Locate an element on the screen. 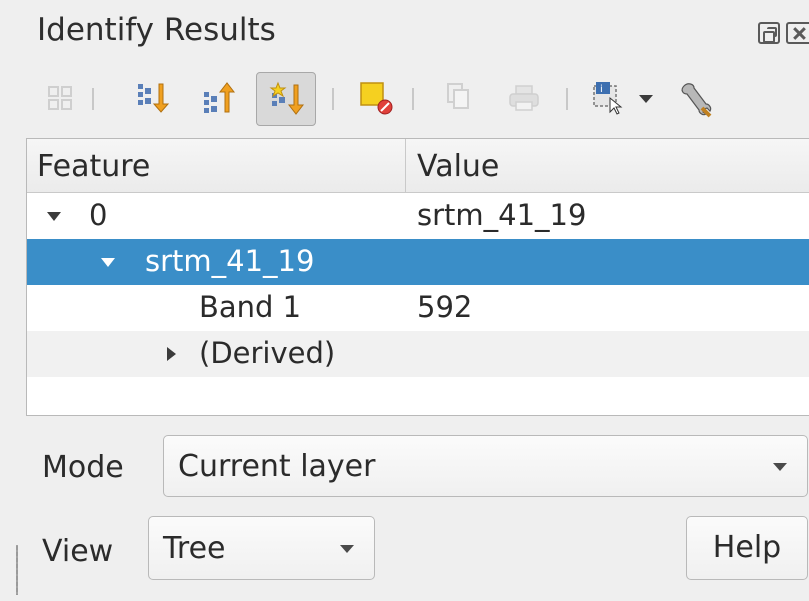 This screenshot has width=809, height=601. settings-wrench-icon is located at coordinates (696, 98).